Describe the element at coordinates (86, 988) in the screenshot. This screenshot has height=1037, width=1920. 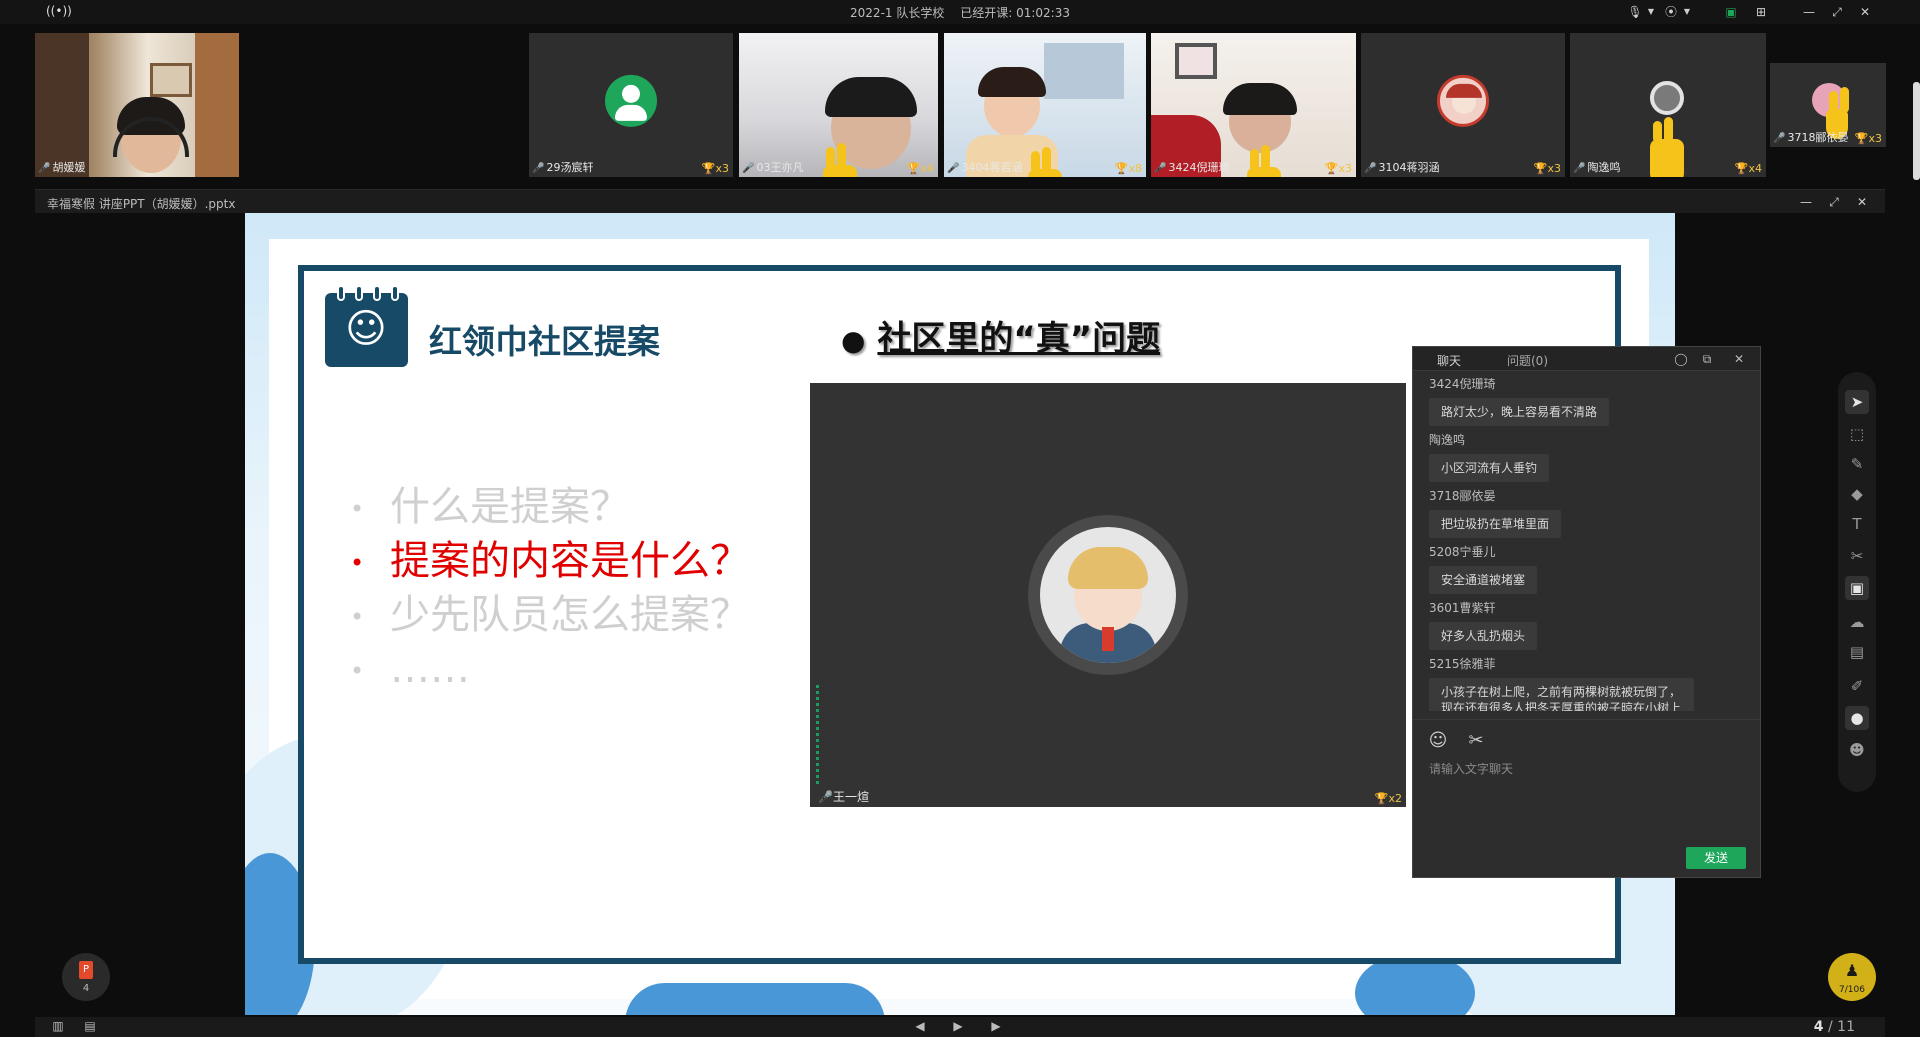
I see `ppt-badge-count: 4` at that location.